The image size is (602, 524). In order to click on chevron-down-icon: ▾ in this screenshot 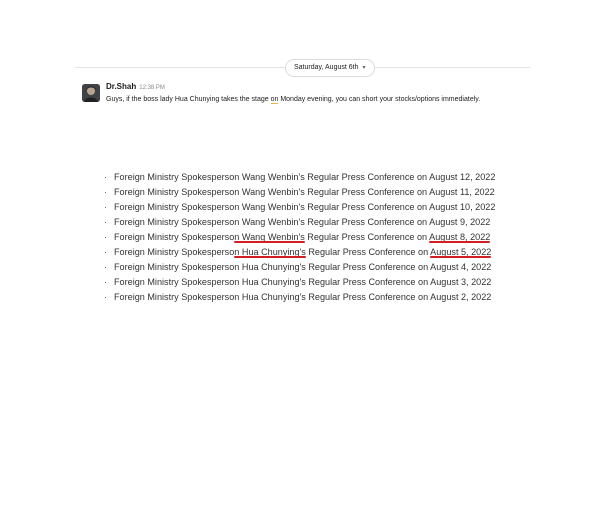, I will do `click(364, 68)`.